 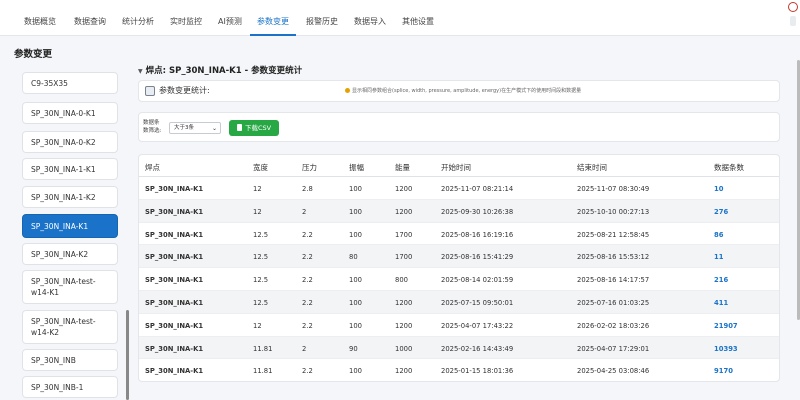 What do you see at coordinates (729, 167) in the screenshot?
I see `column-header: 数据条数` at bounding box center [729, 167].